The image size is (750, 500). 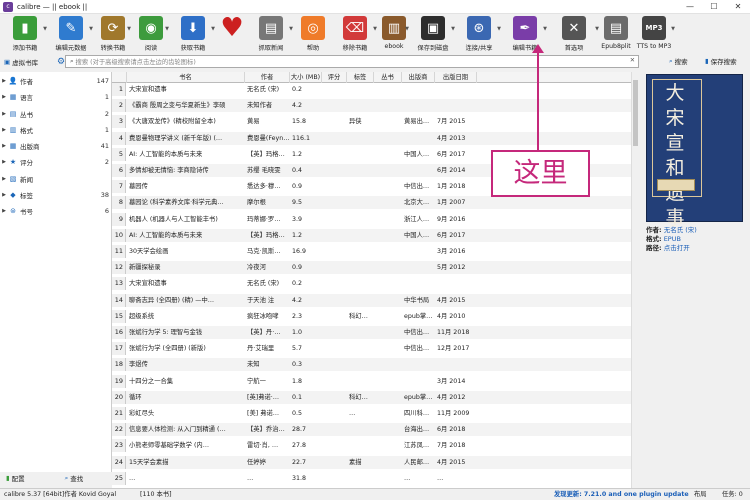 What do you see at coordinates (621, 494) in the screenshot?
I see `status-update-link: 发现更新: 7.21.0 and one plugin update` at bounding box center [621, 494].